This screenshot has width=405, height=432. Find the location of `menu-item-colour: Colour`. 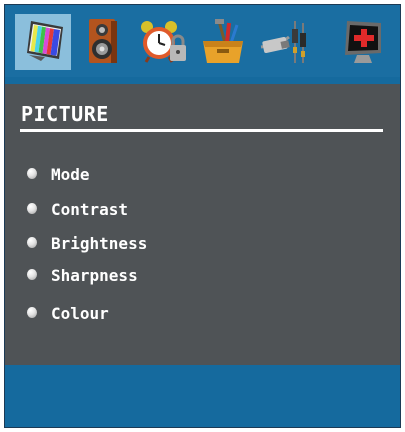

menu-item-colour: Colour is located at coordinates (127, 314).